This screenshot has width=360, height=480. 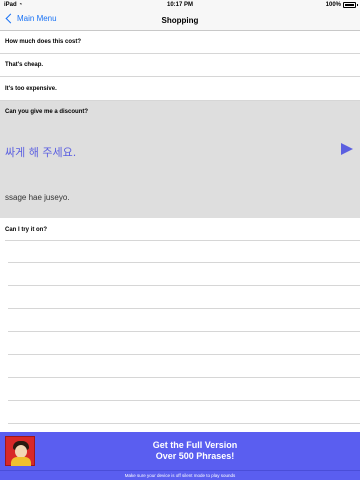 What do you see at coordinates (43, 42) in the screenshot?
I see `phrase-label: How much does this cost?` at bounding box center [43, 42].